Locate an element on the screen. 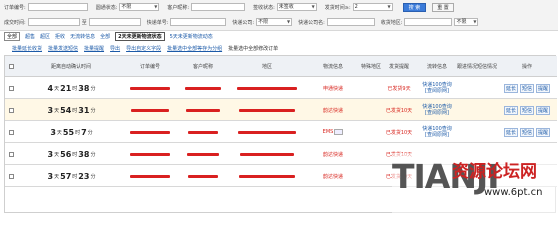 Image resolution: width=558 pixels, height=240 pixels. flow-info: 快递100查询 [查阅原网] is located at coordinates (437, 88).